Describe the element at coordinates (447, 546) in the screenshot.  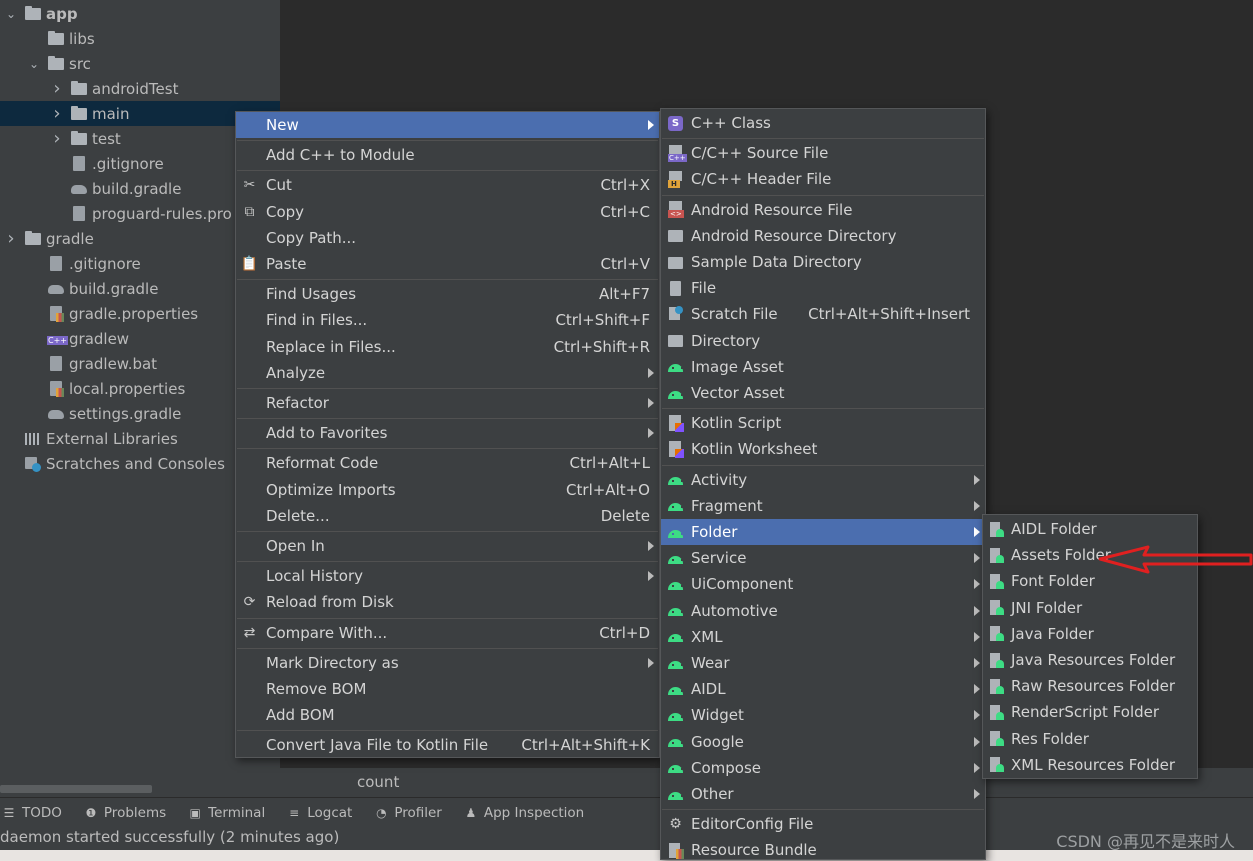
I see `menu-item-open-in: Open In` at that location.